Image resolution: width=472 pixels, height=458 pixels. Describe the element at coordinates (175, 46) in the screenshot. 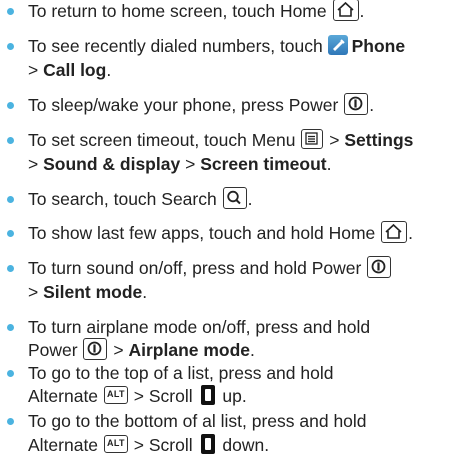

I see `item-text: To see recently dialed numbers, touch` at that location.